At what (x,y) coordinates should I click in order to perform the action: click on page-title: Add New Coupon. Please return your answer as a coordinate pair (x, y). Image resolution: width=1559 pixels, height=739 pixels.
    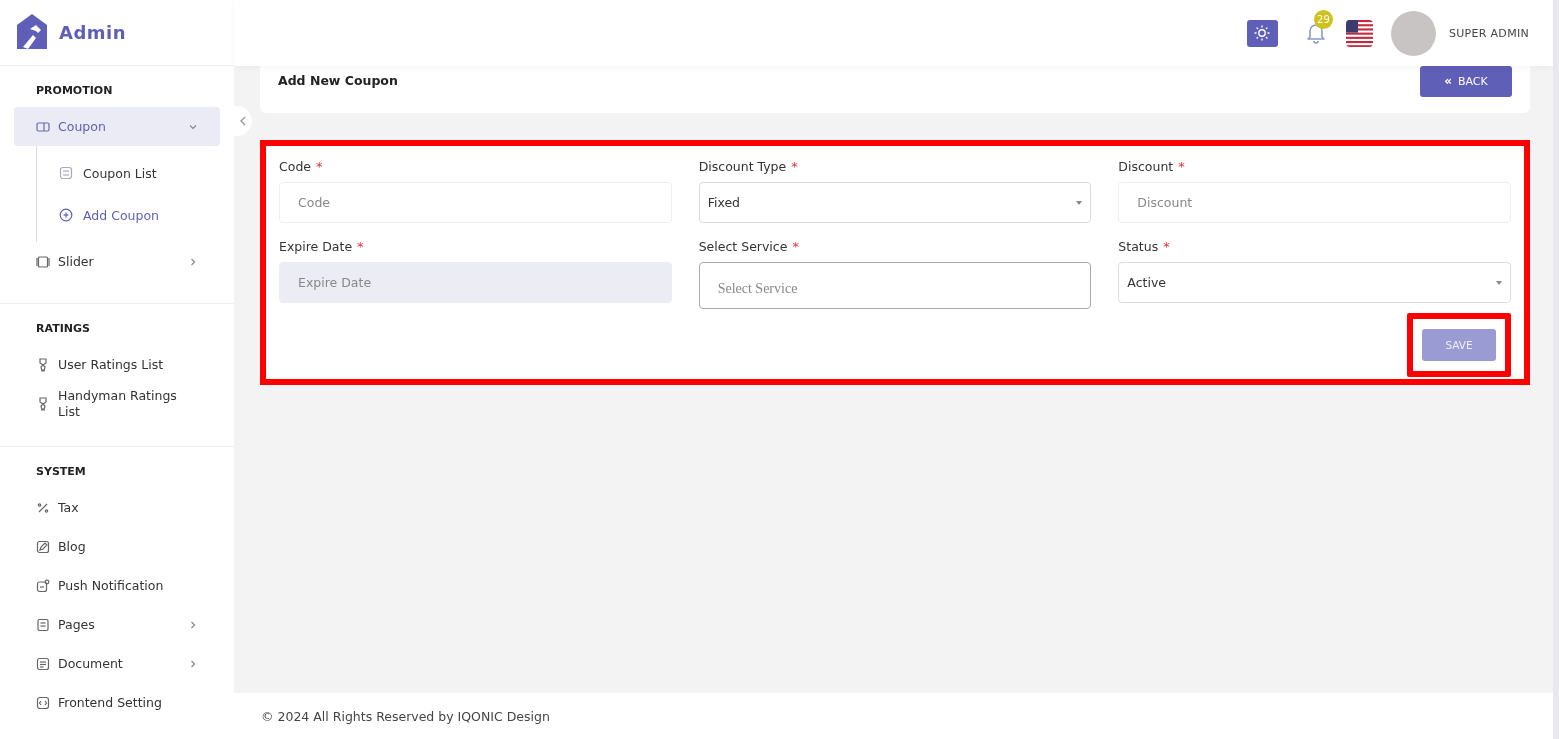
    Looking at the image, I should click on (338, 80).